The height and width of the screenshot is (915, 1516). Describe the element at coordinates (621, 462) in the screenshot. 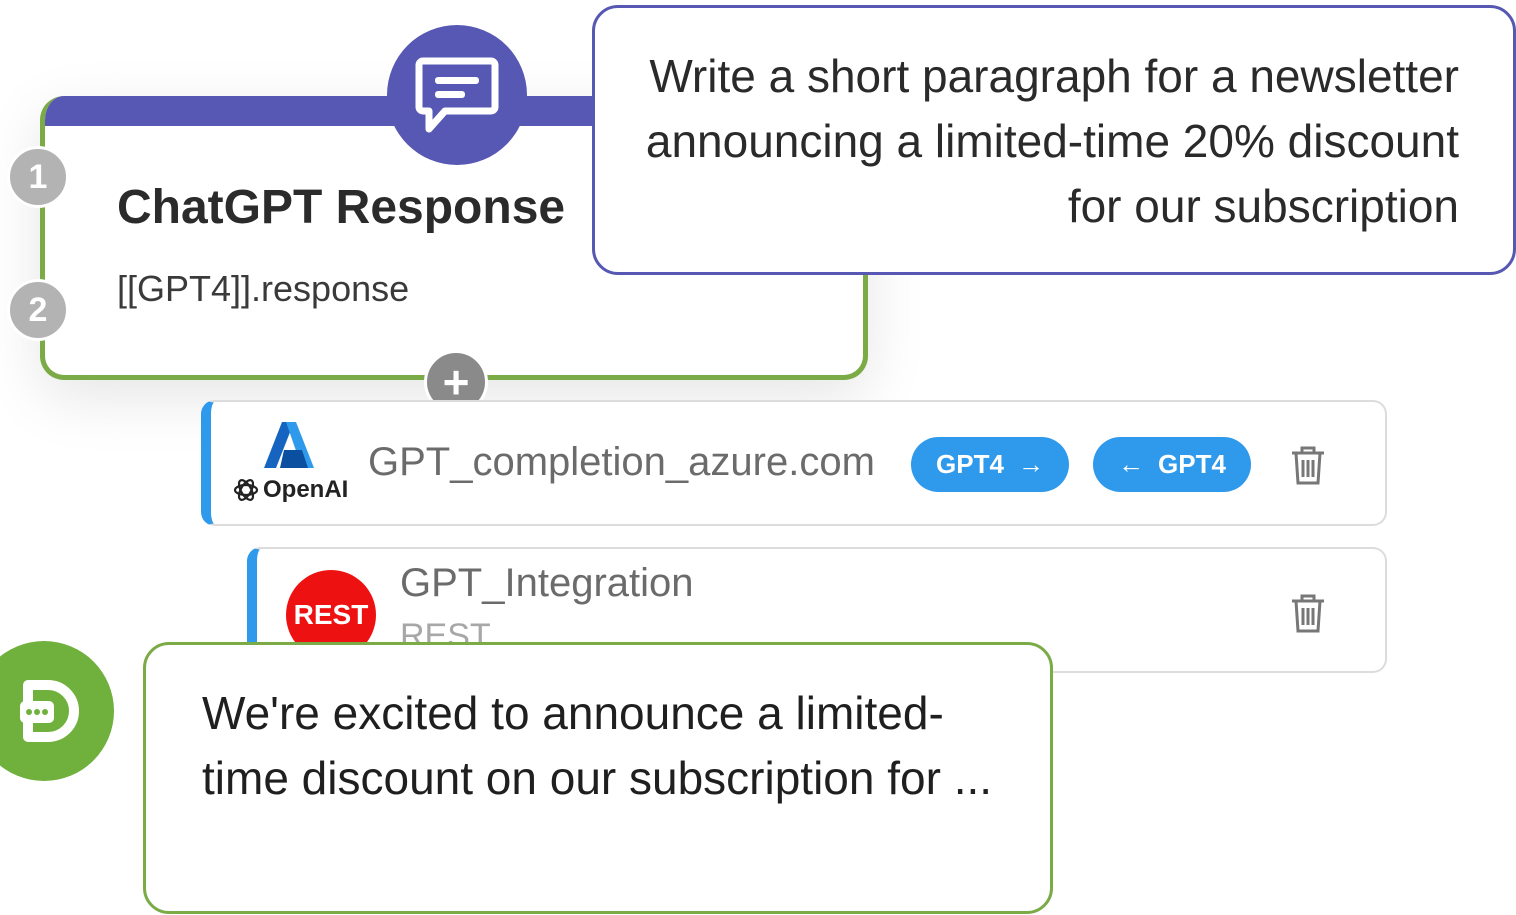

I see `integration-name: GPT_completion_azure.com` at that location.